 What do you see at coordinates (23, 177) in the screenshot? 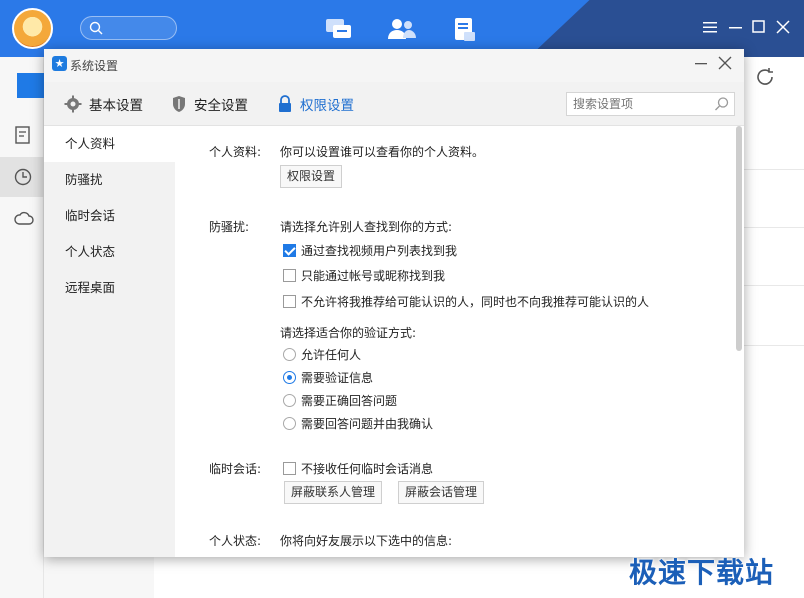
I see `clock-icon` at bounding box center [23, 177].